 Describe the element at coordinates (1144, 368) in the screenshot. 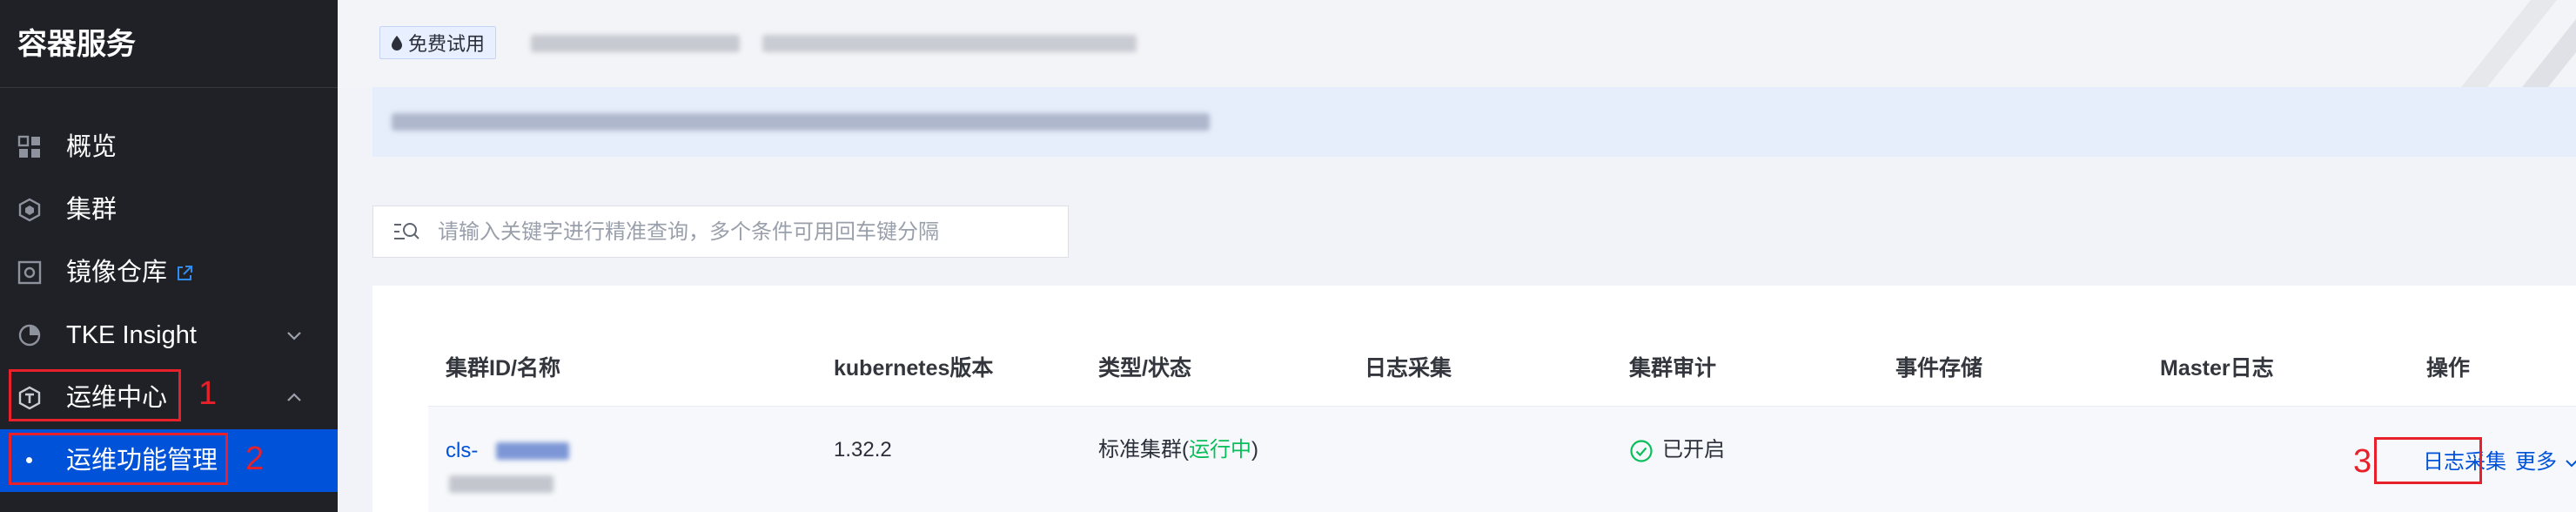

I see `column-header: 类型/状态` at that location.